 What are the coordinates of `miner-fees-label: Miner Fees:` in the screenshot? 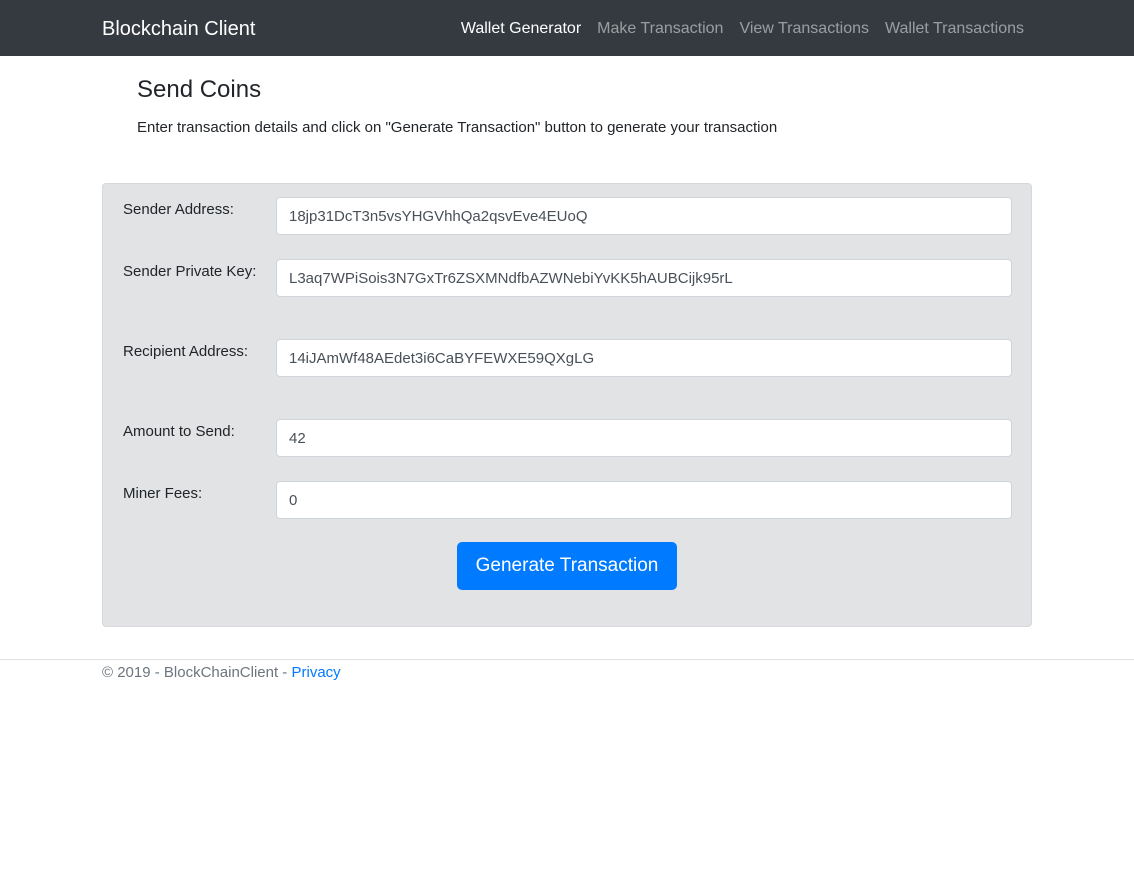 It's located at (163, 493).